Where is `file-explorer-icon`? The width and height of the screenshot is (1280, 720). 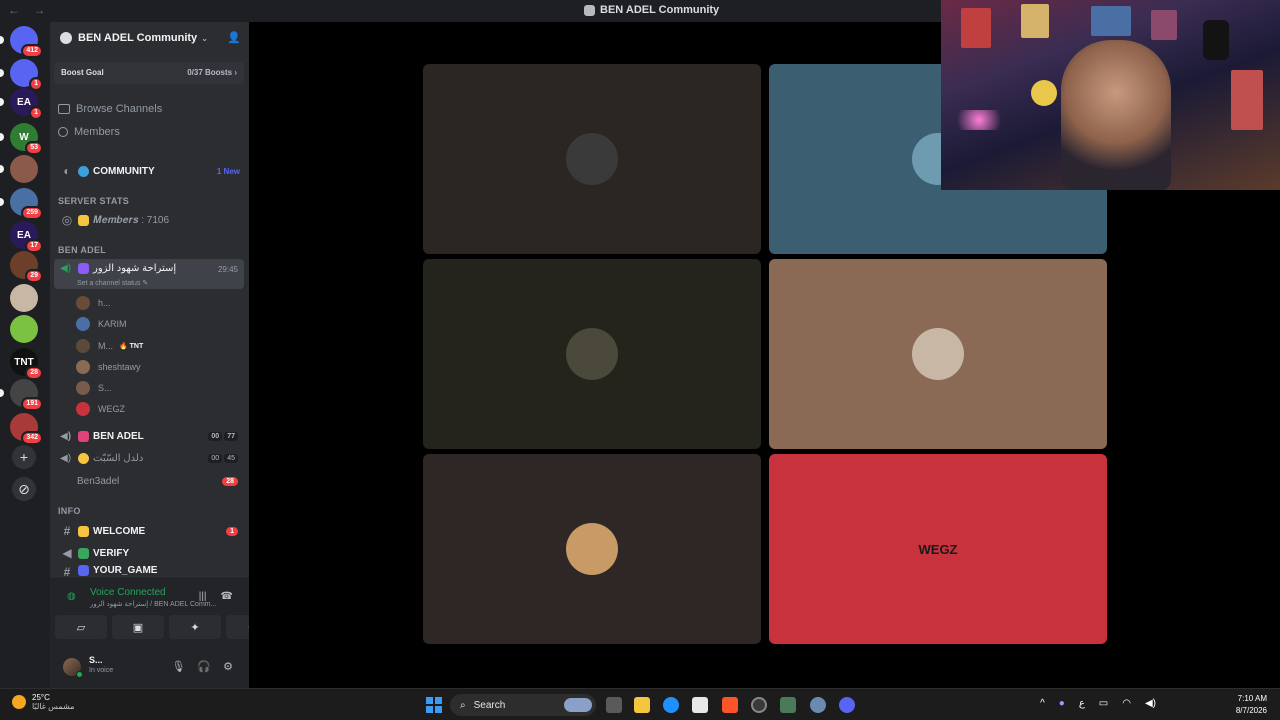 file-explorer-icon is located at coordinates (642, 705).